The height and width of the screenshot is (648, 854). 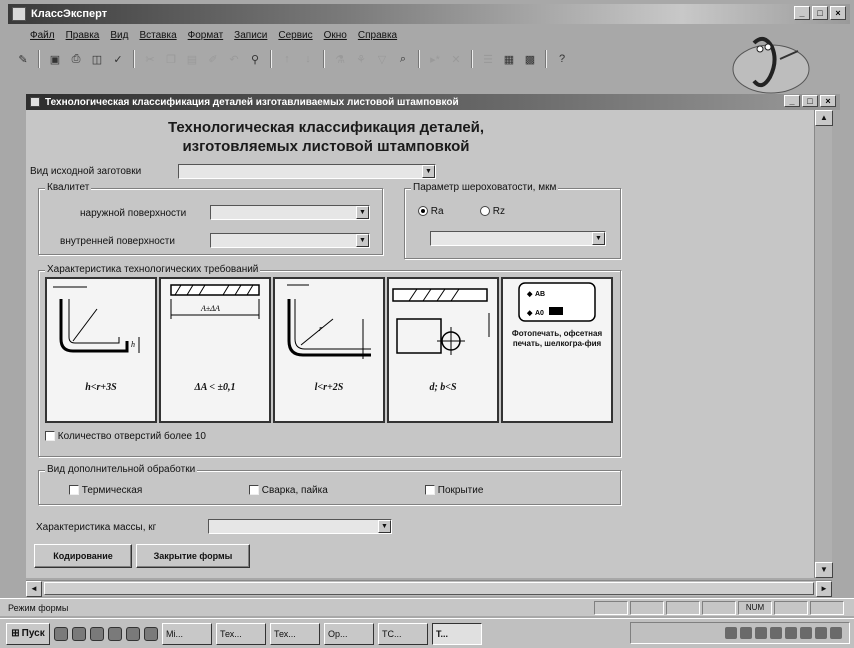 I want to click on card-caption-3: l<r+2S, so click(x=329, y=387).